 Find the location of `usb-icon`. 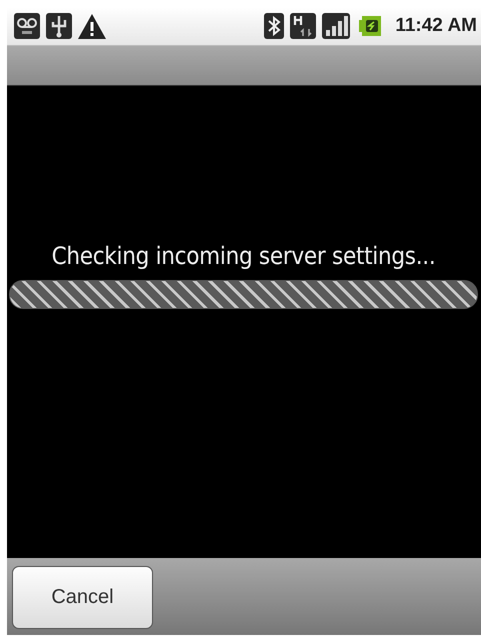

usb-icon is located at coordinates (59, 26).